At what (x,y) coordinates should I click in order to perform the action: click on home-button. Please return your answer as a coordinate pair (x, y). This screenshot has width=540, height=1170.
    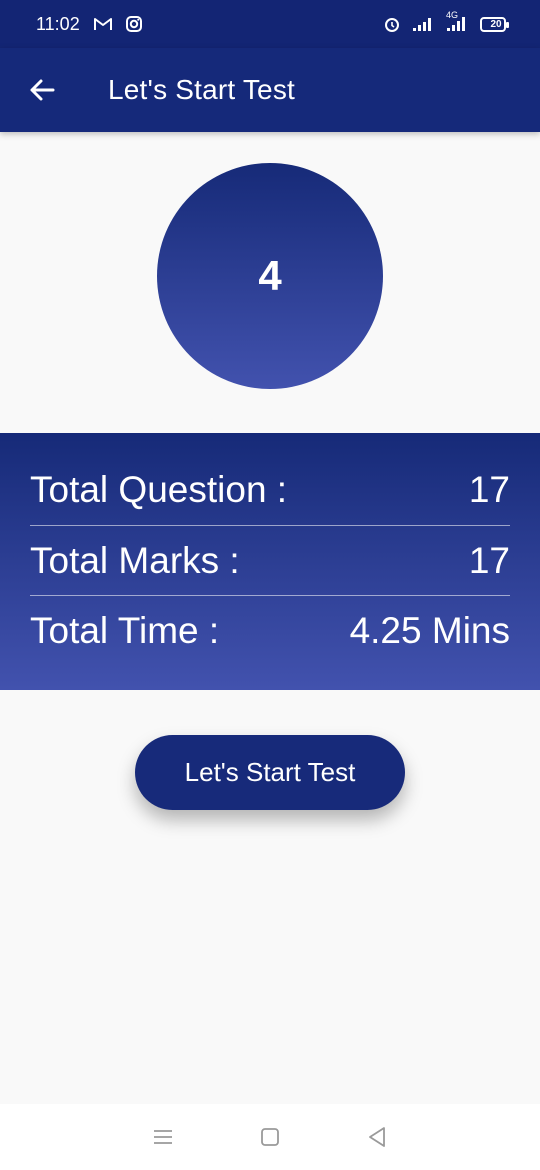
    Looking at the image, I should click on (270, 1137).